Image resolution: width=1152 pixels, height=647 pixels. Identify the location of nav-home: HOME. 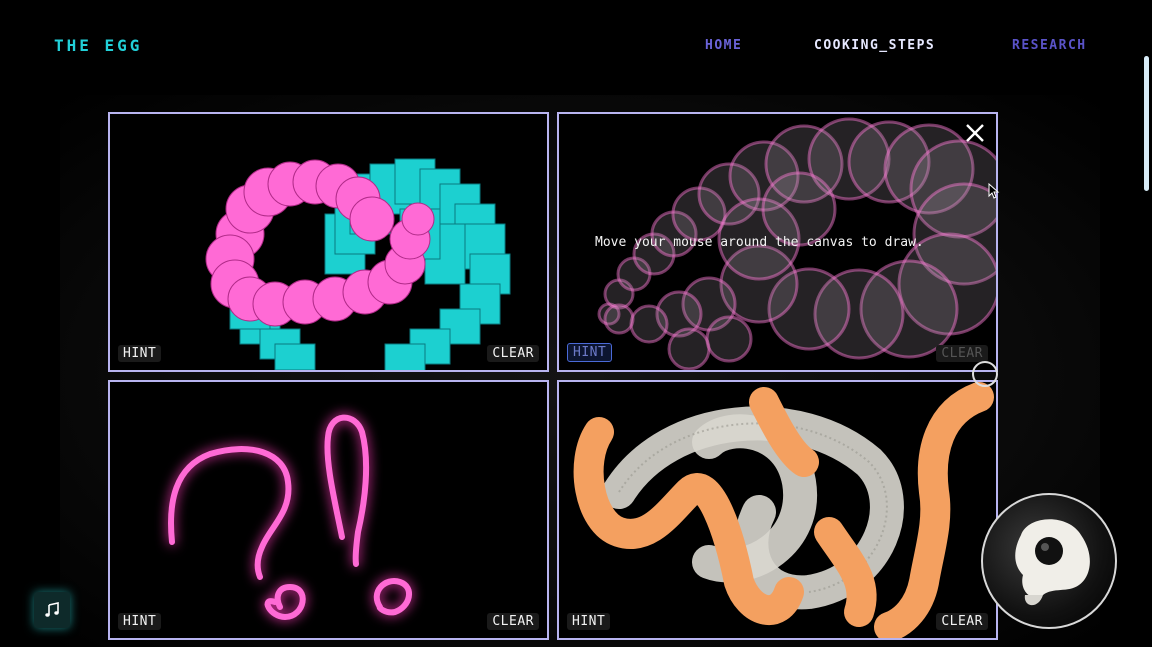
(723, 45).